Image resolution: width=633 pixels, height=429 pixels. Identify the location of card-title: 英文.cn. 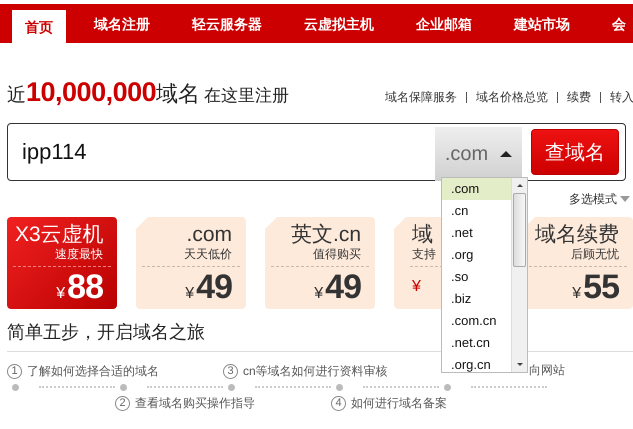
(325, 235).